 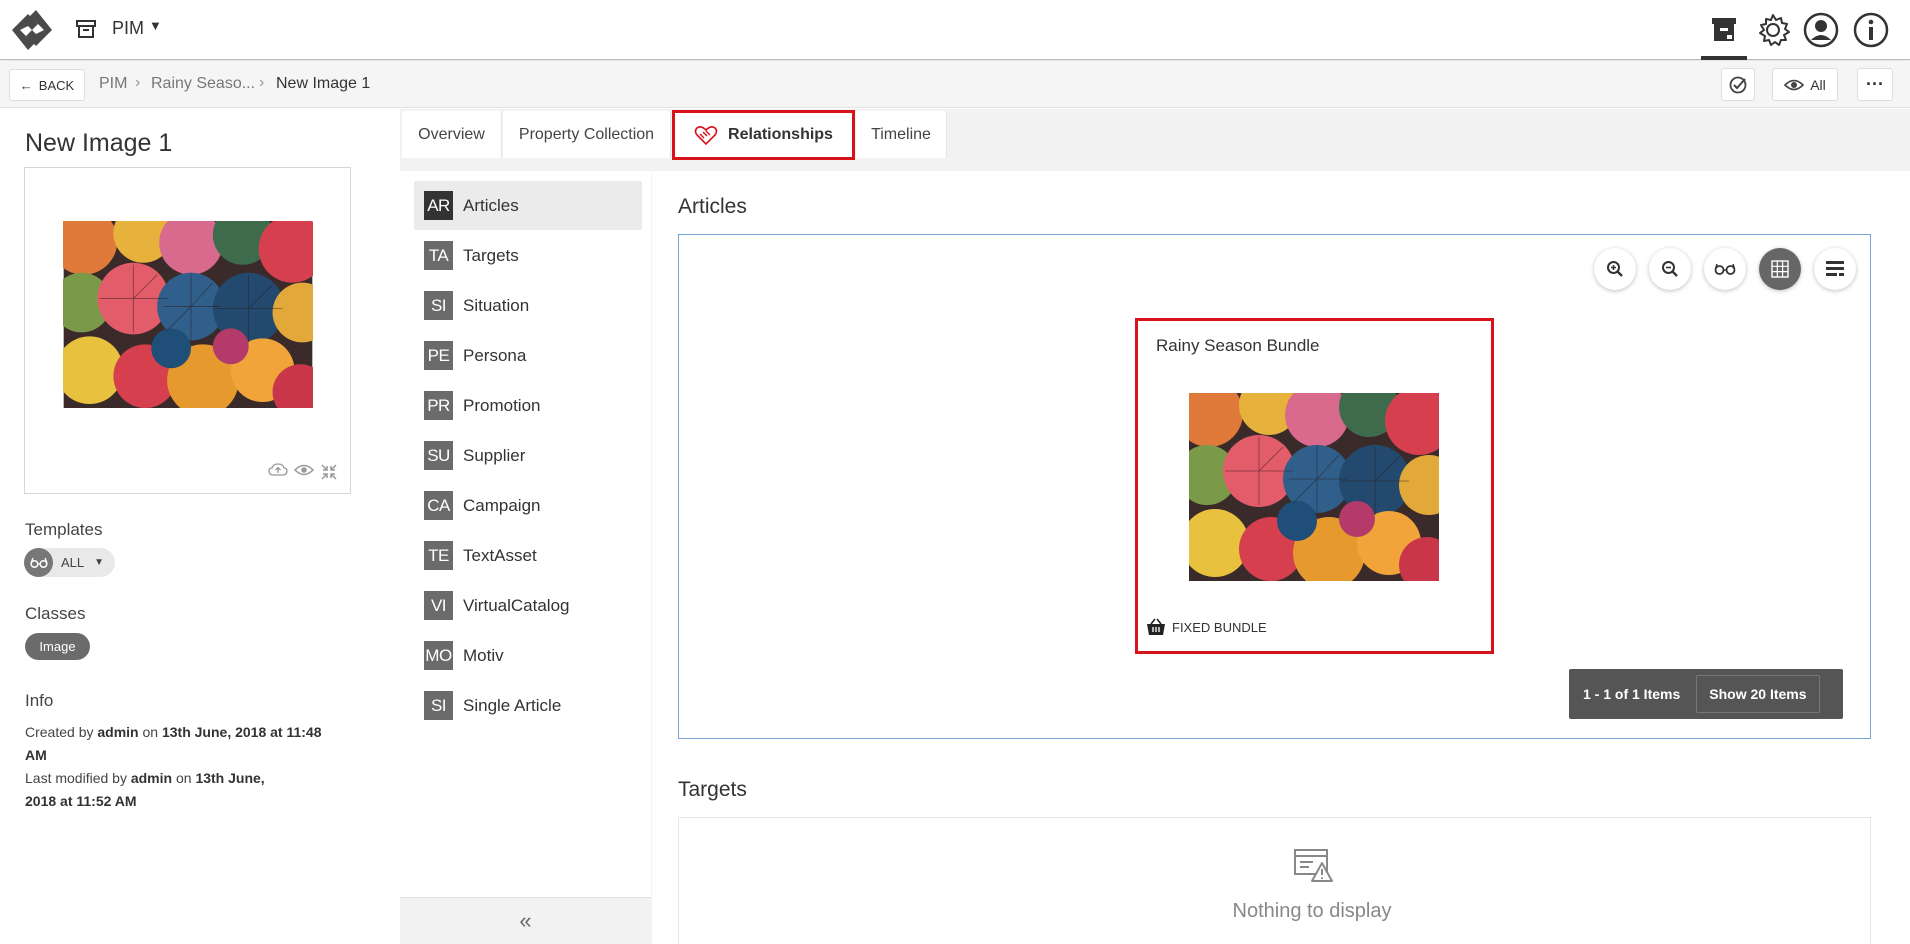 What do you see at coordinates (706, 136) in the screenshot?
I see `handshake-heart-icon` at bounding box center [706, 136].